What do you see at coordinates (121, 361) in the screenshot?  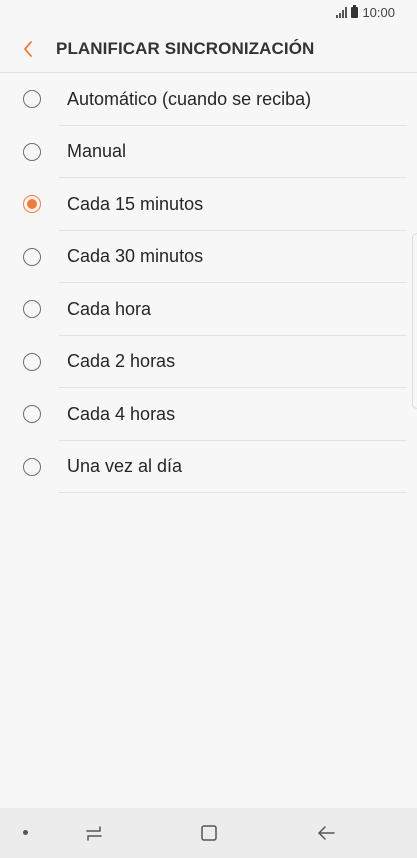 I see `option-label: Cada 2 horas` at bounding box center [121, 361].